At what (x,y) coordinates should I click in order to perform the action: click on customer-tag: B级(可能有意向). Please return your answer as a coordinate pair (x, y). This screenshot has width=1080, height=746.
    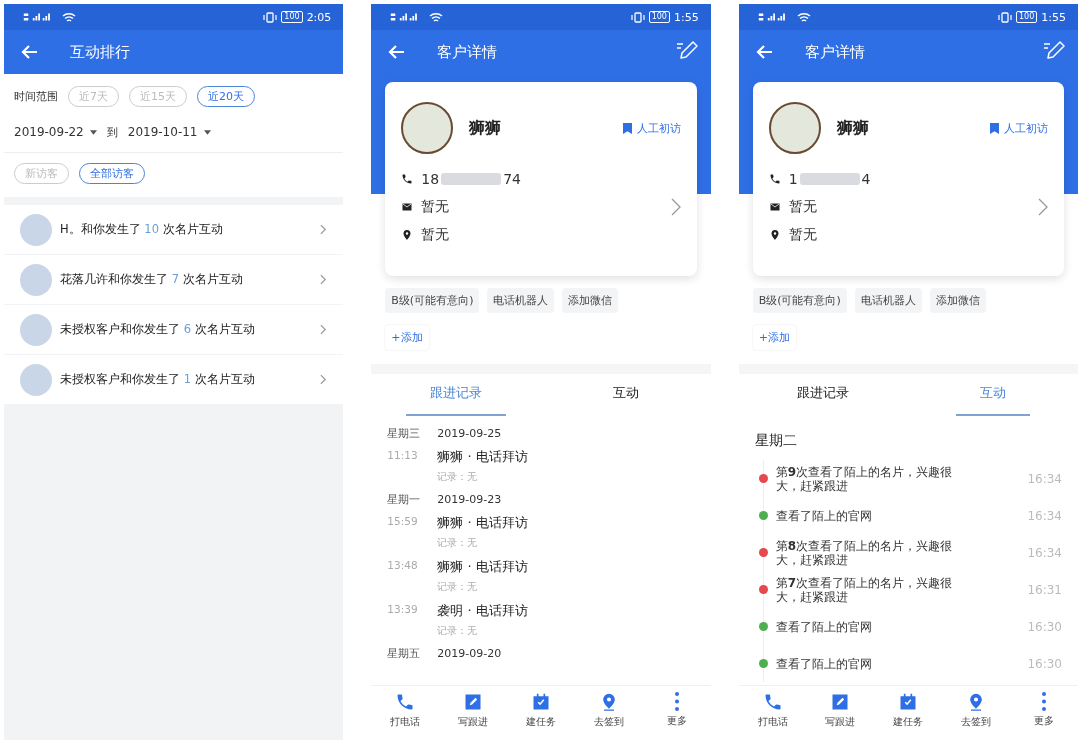
    Looking at the image, I should click on (799, 300).